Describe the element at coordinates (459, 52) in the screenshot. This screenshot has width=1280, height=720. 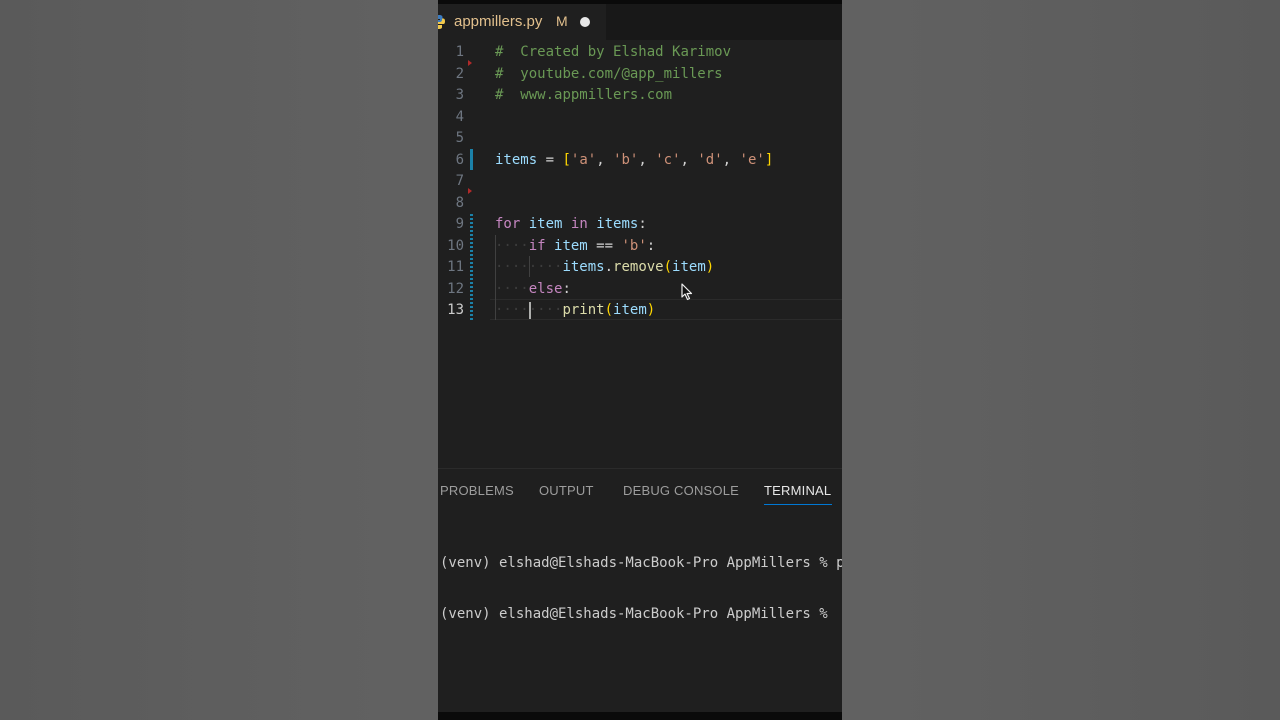
I see `line-number: 1` at that location.